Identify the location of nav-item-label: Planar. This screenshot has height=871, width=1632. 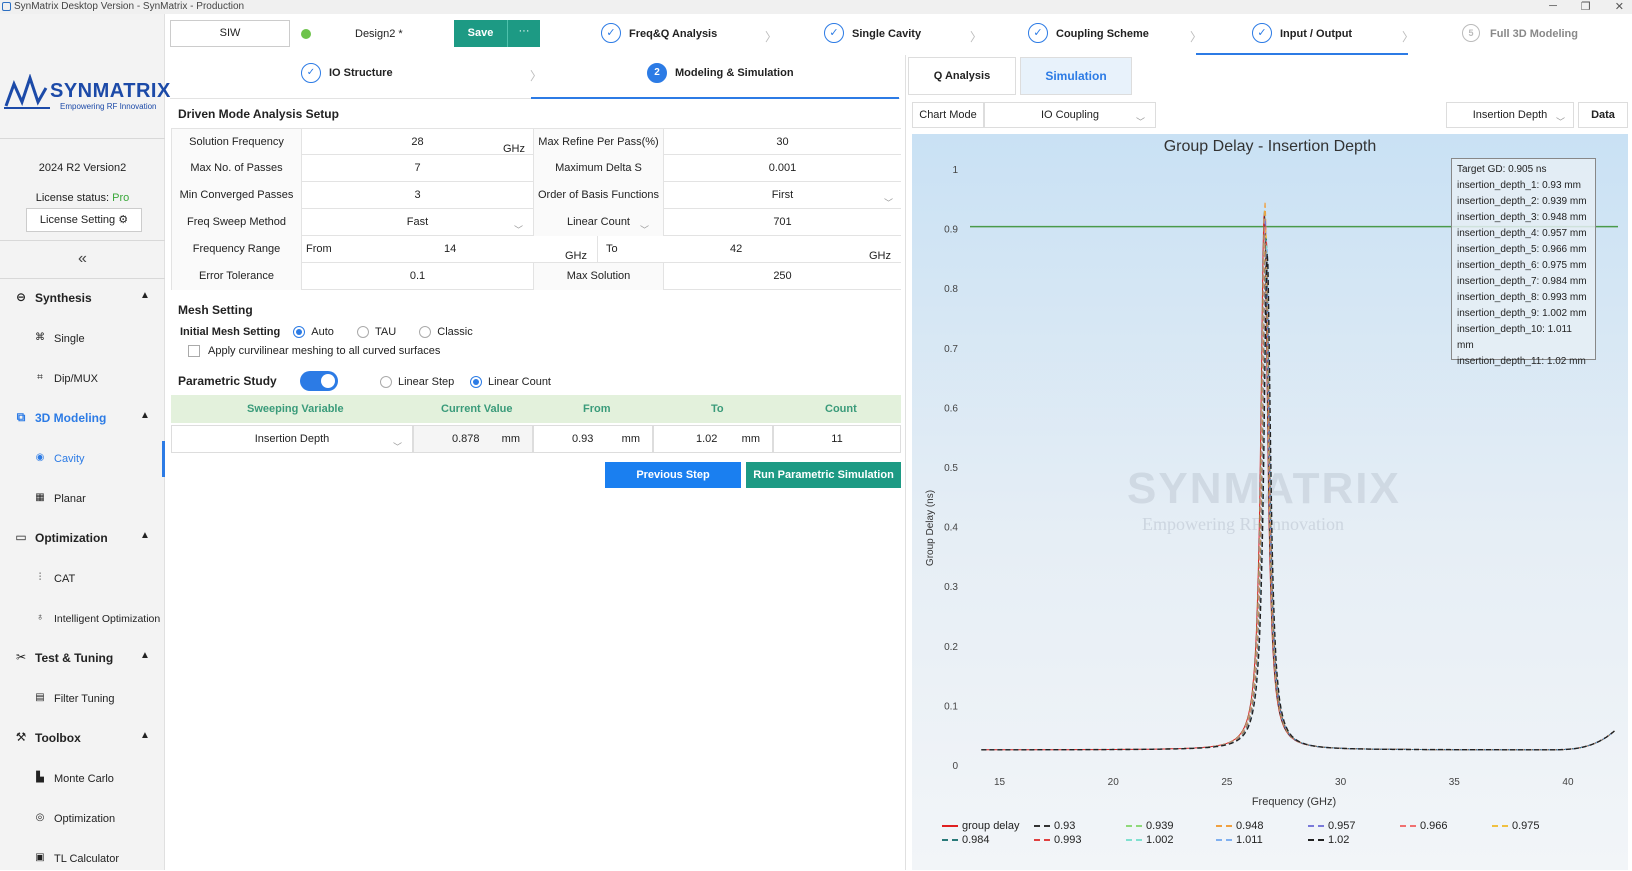
(70, 499).